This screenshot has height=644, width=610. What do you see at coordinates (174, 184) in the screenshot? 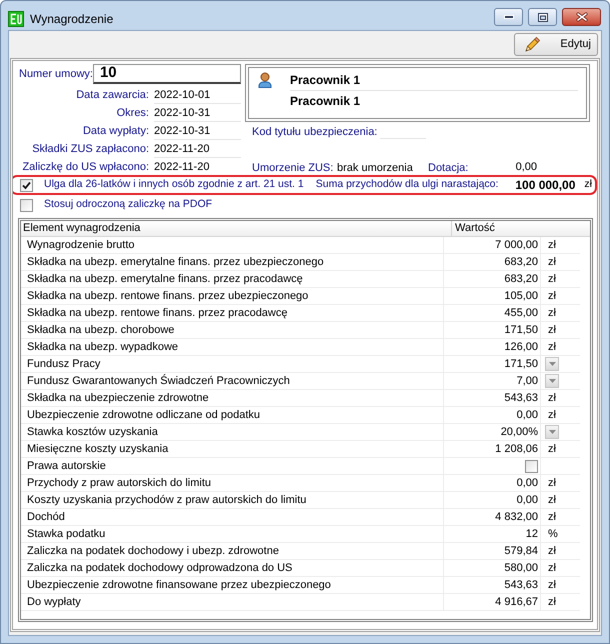
I see `option-label: Ulga dla 26-latków i innych osób zgodnie z art. 21 ust. 1` at bounding box center [174, 184].